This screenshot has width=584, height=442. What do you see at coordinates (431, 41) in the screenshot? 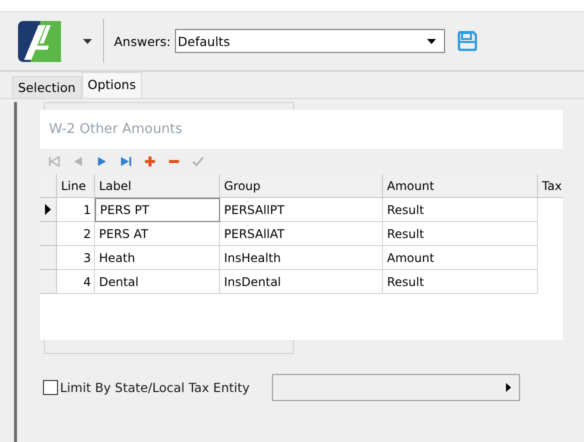
I see `dropdown-arrow-icon` at bounding box center [431, 41].